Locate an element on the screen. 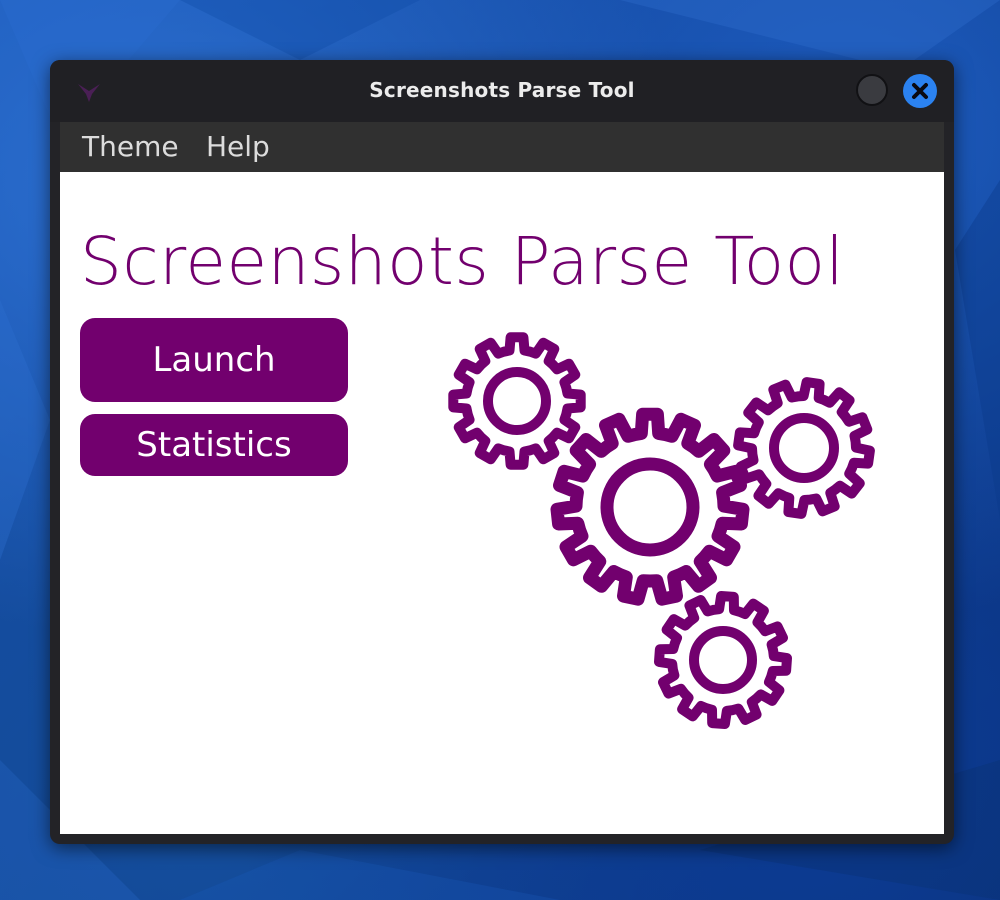  menu-help: Help is located at coordinates (238, 147).